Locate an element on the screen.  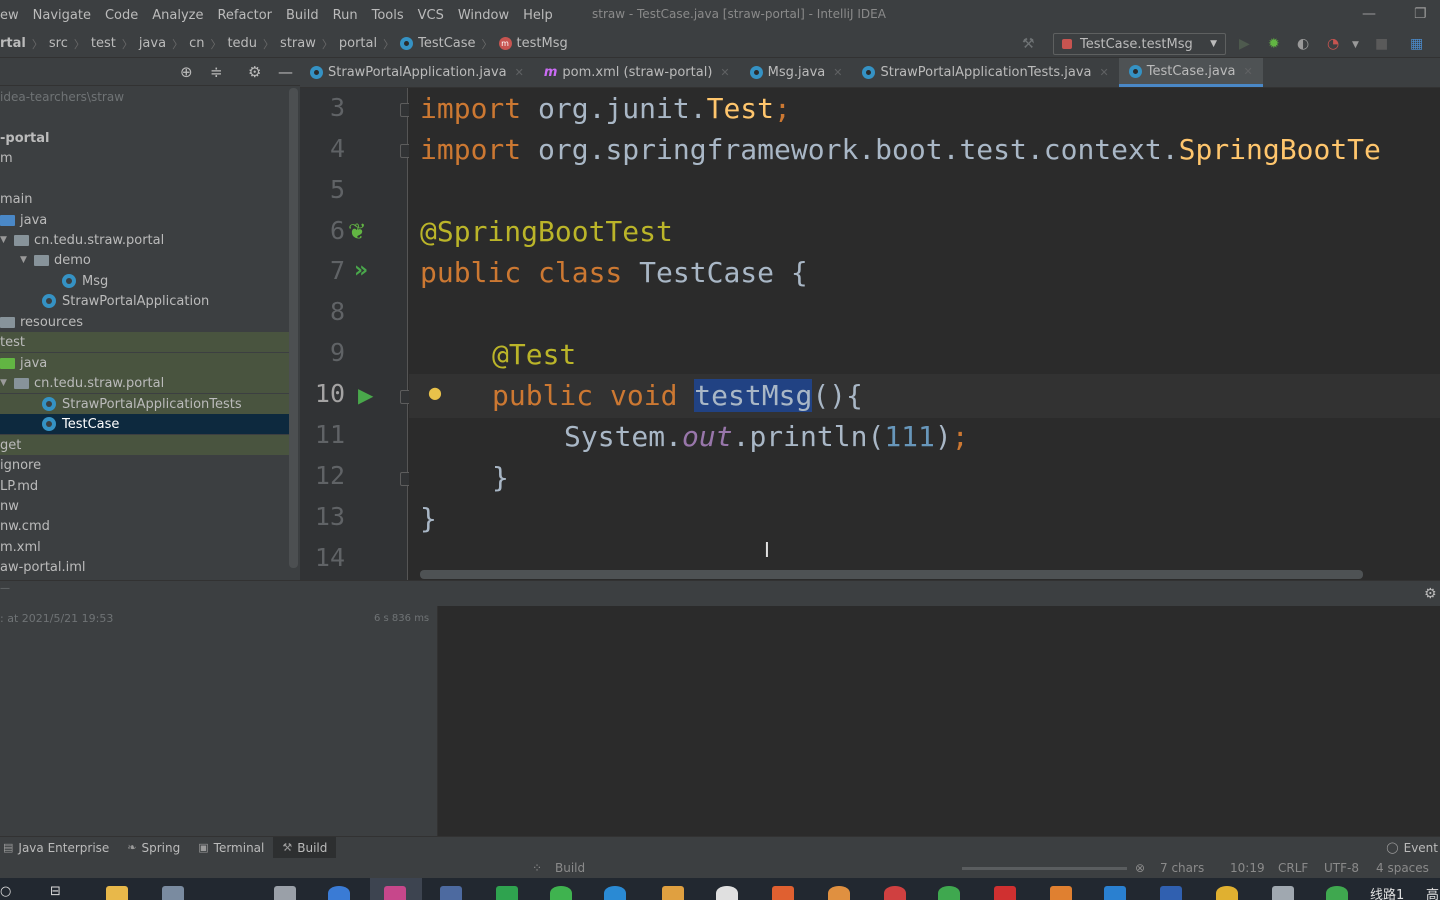
menu-tools: Tools is located at coordinates (388, 15).